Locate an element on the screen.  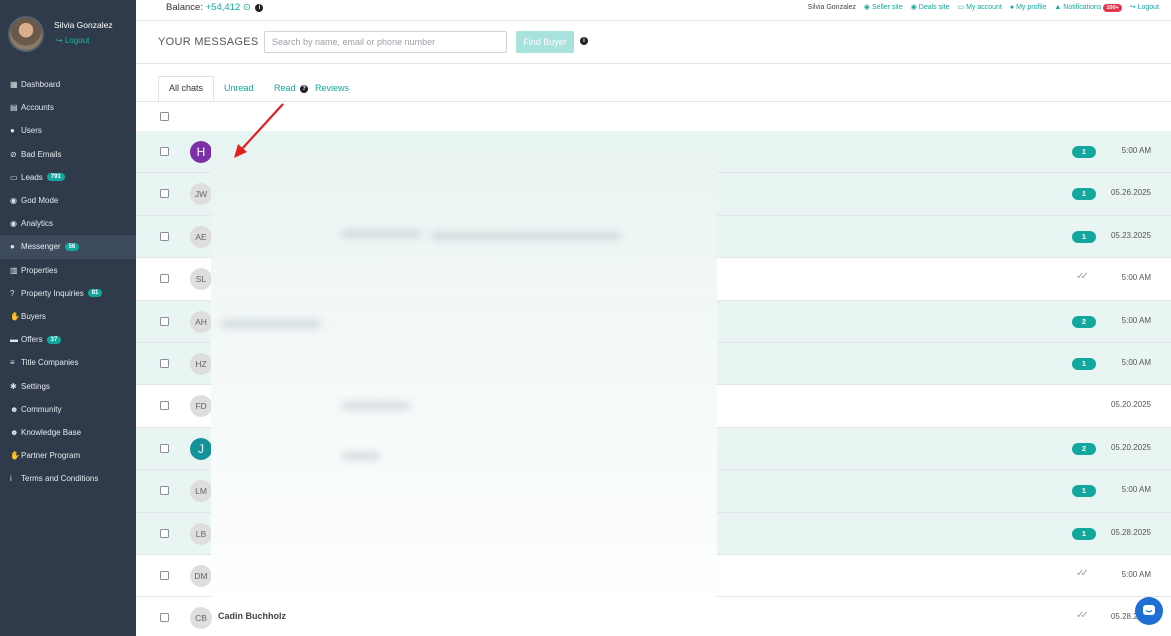
chat-icon is located at coordinates (1149, 610).